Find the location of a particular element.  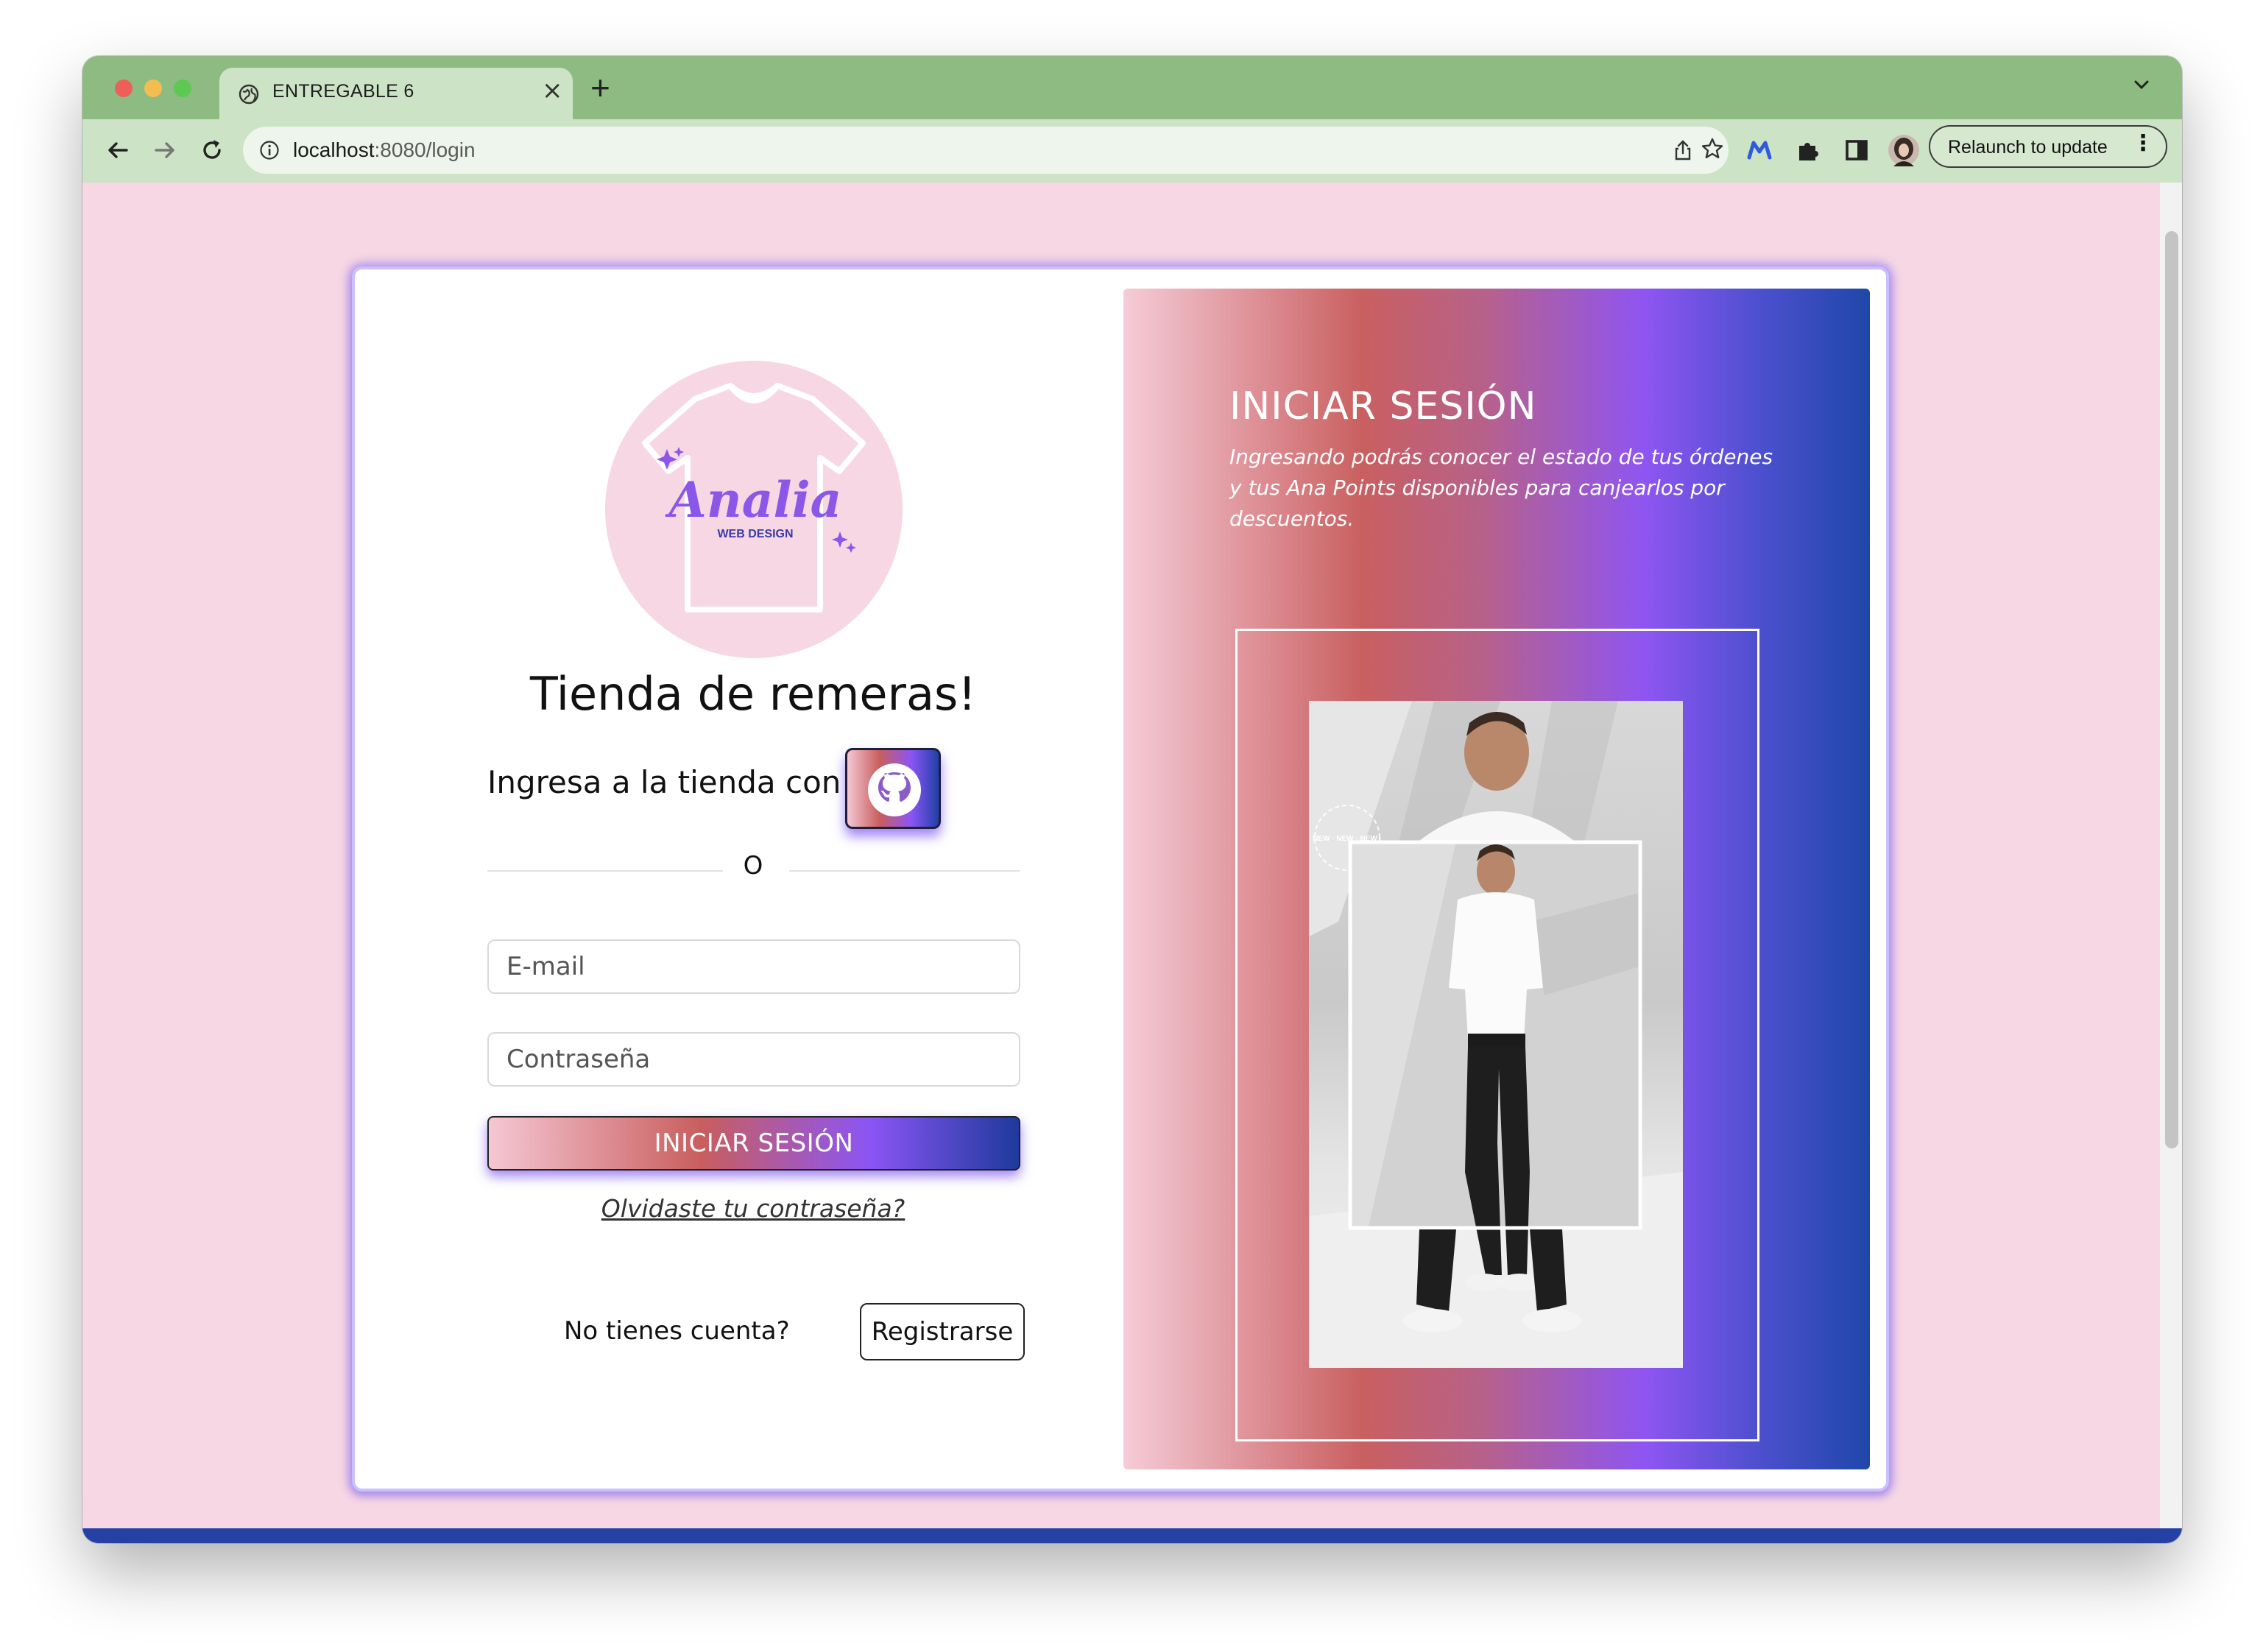

reload-icon is located at coordinates (212, 150).